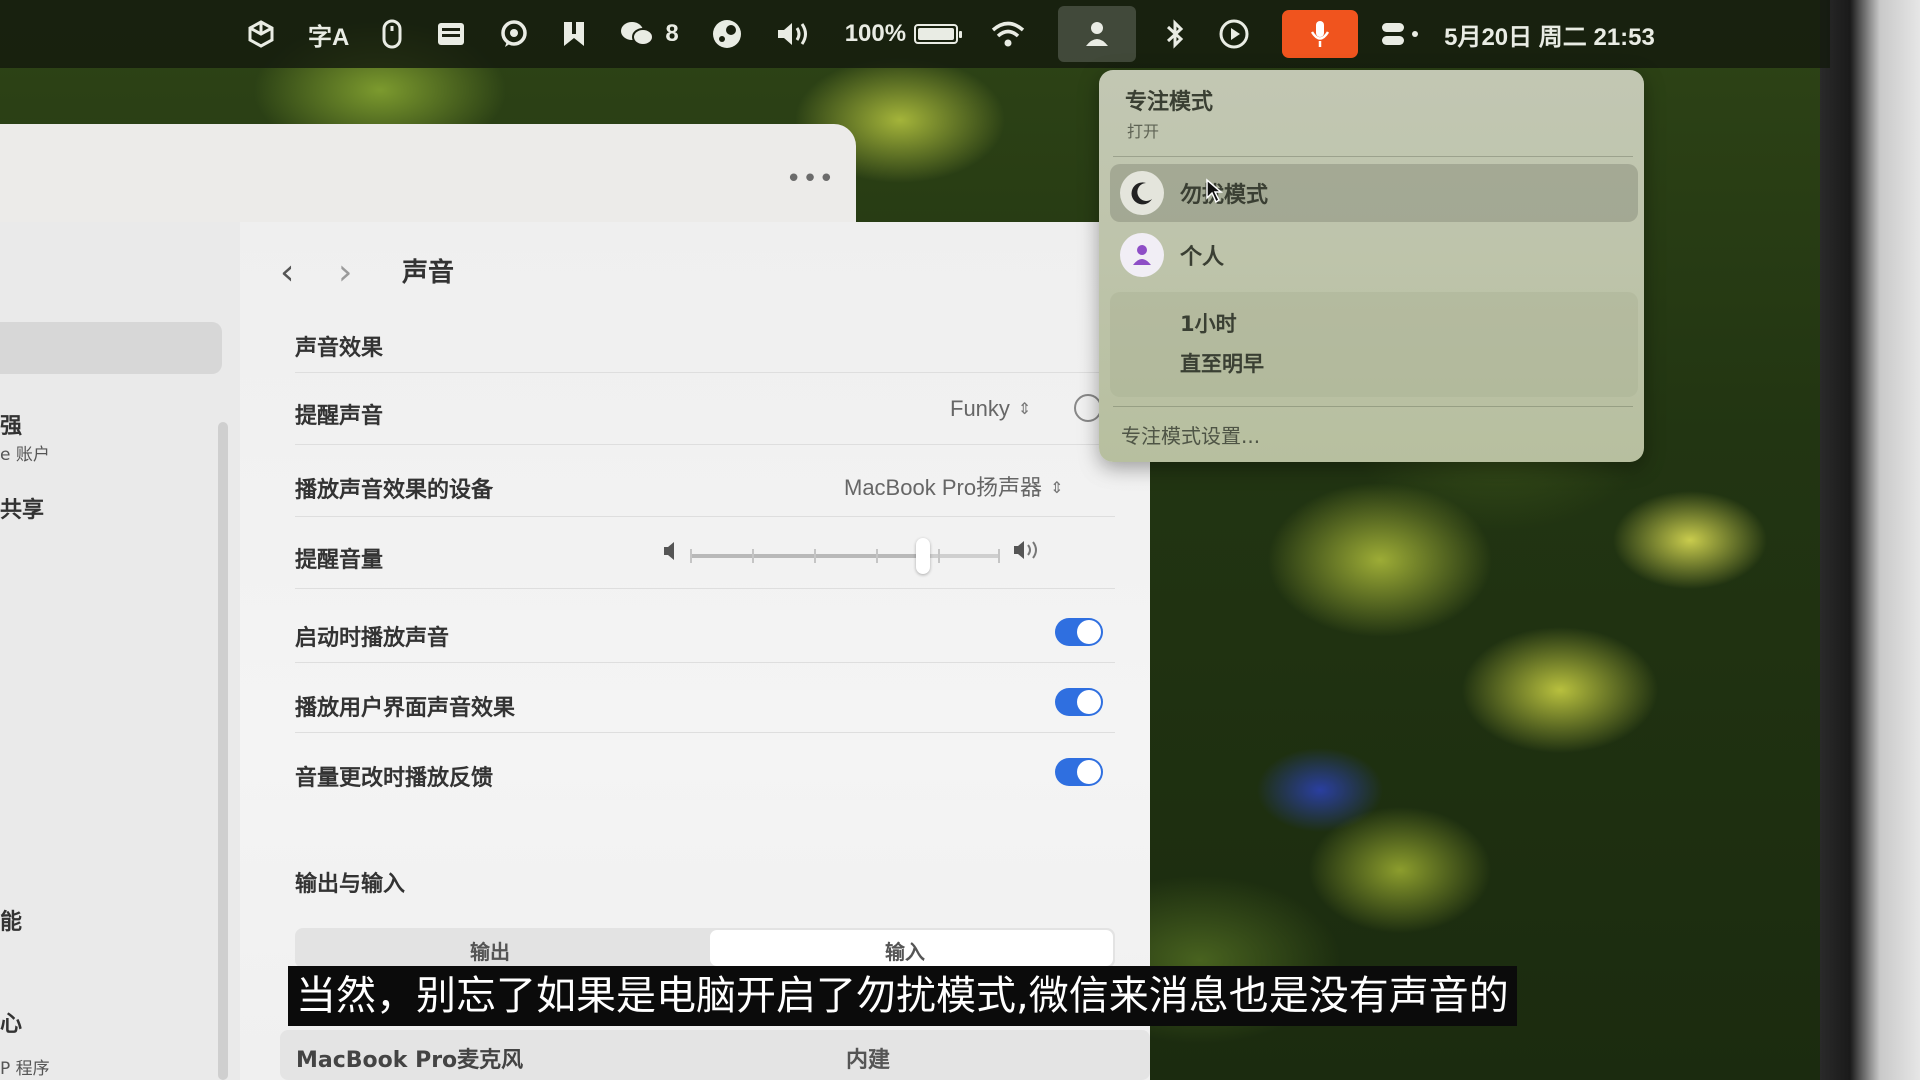 This screenshot has width=1920, height=1080. Describe the element at coordinates (392, 34) in the screenshot. I see `mouse-icon` at that location.